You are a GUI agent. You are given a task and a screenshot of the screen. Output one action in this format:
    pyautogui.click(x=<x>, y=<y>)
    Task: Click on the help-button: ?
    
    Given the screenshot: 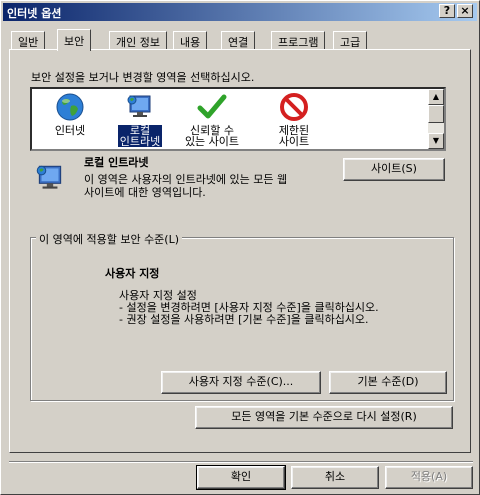 What is the action you would take?
    pyautogui.click(x=447, y=11)
    